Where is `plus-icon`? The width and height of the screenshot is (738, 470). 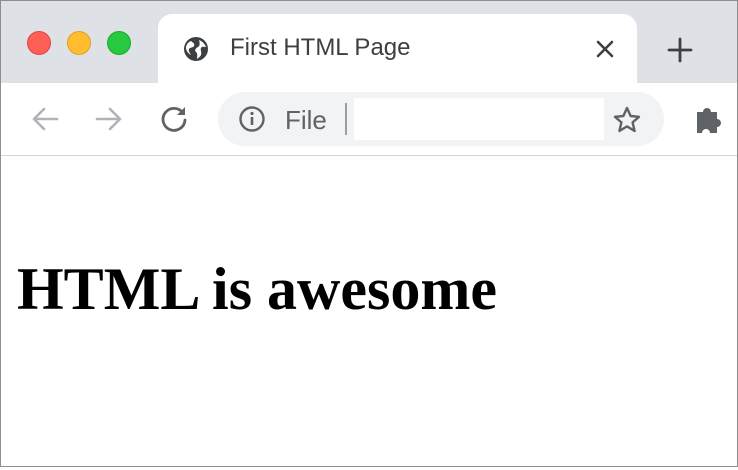 plus-icon is located at coordinates (680, 50).